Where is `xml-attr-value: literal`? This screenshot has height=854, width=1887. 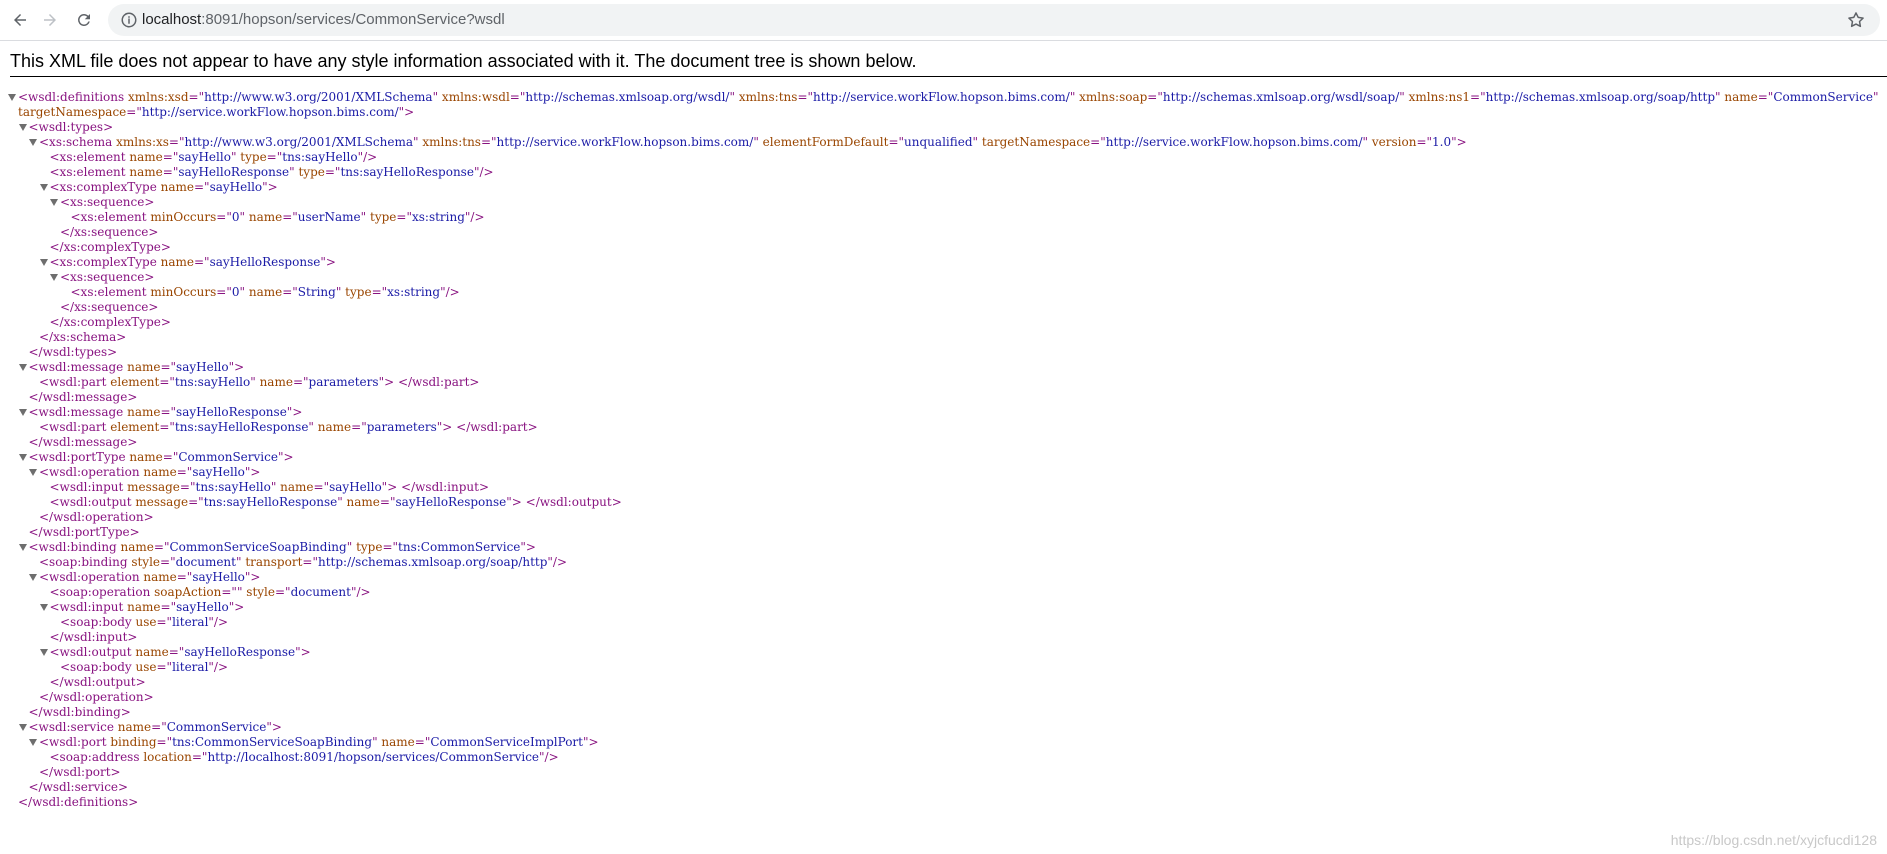 xml-attr-value: literal is located at coordinates (190, 622).